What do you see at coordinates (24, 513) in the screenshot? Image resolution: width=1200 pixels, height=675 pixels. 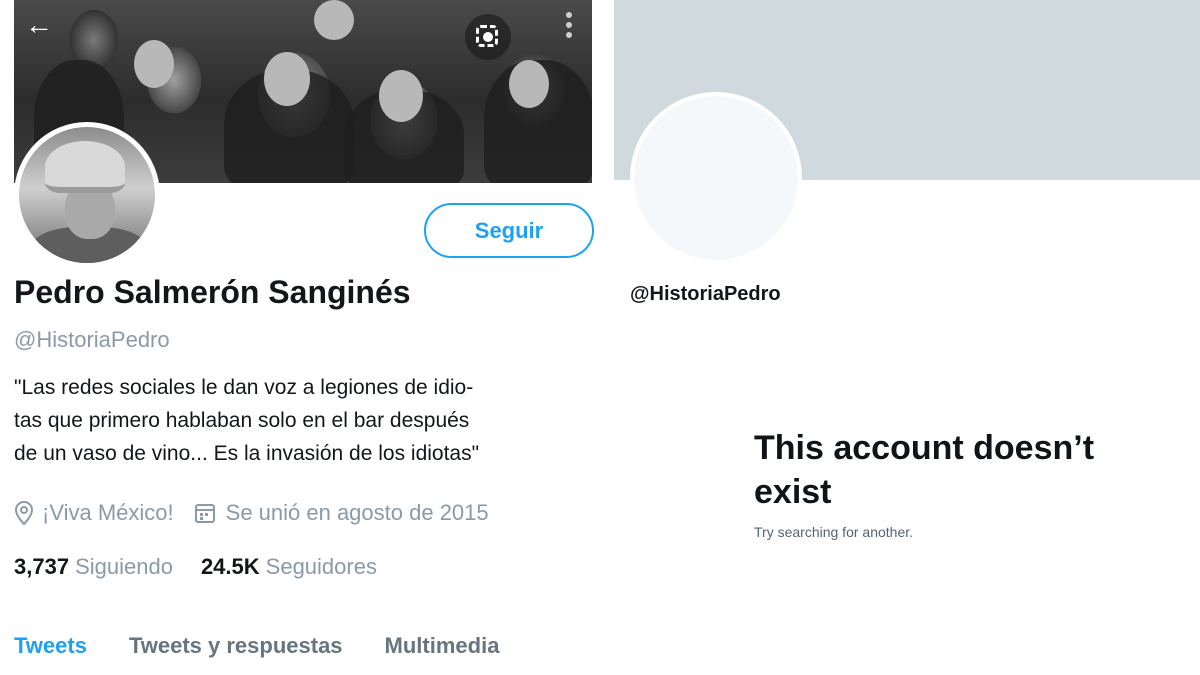 I see `location-pin-icon` at bounding box center [24, 513].